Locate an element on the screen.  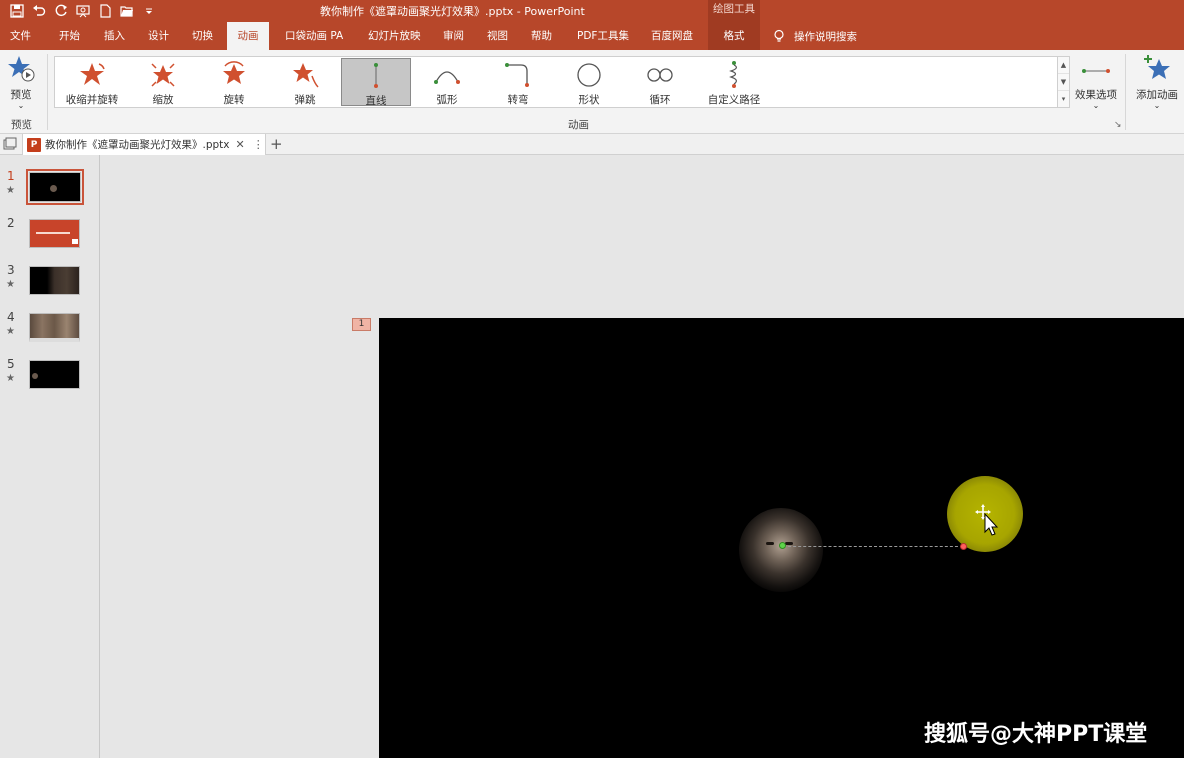
animation-order-tag: 1 is located at coordinates (361, 324).